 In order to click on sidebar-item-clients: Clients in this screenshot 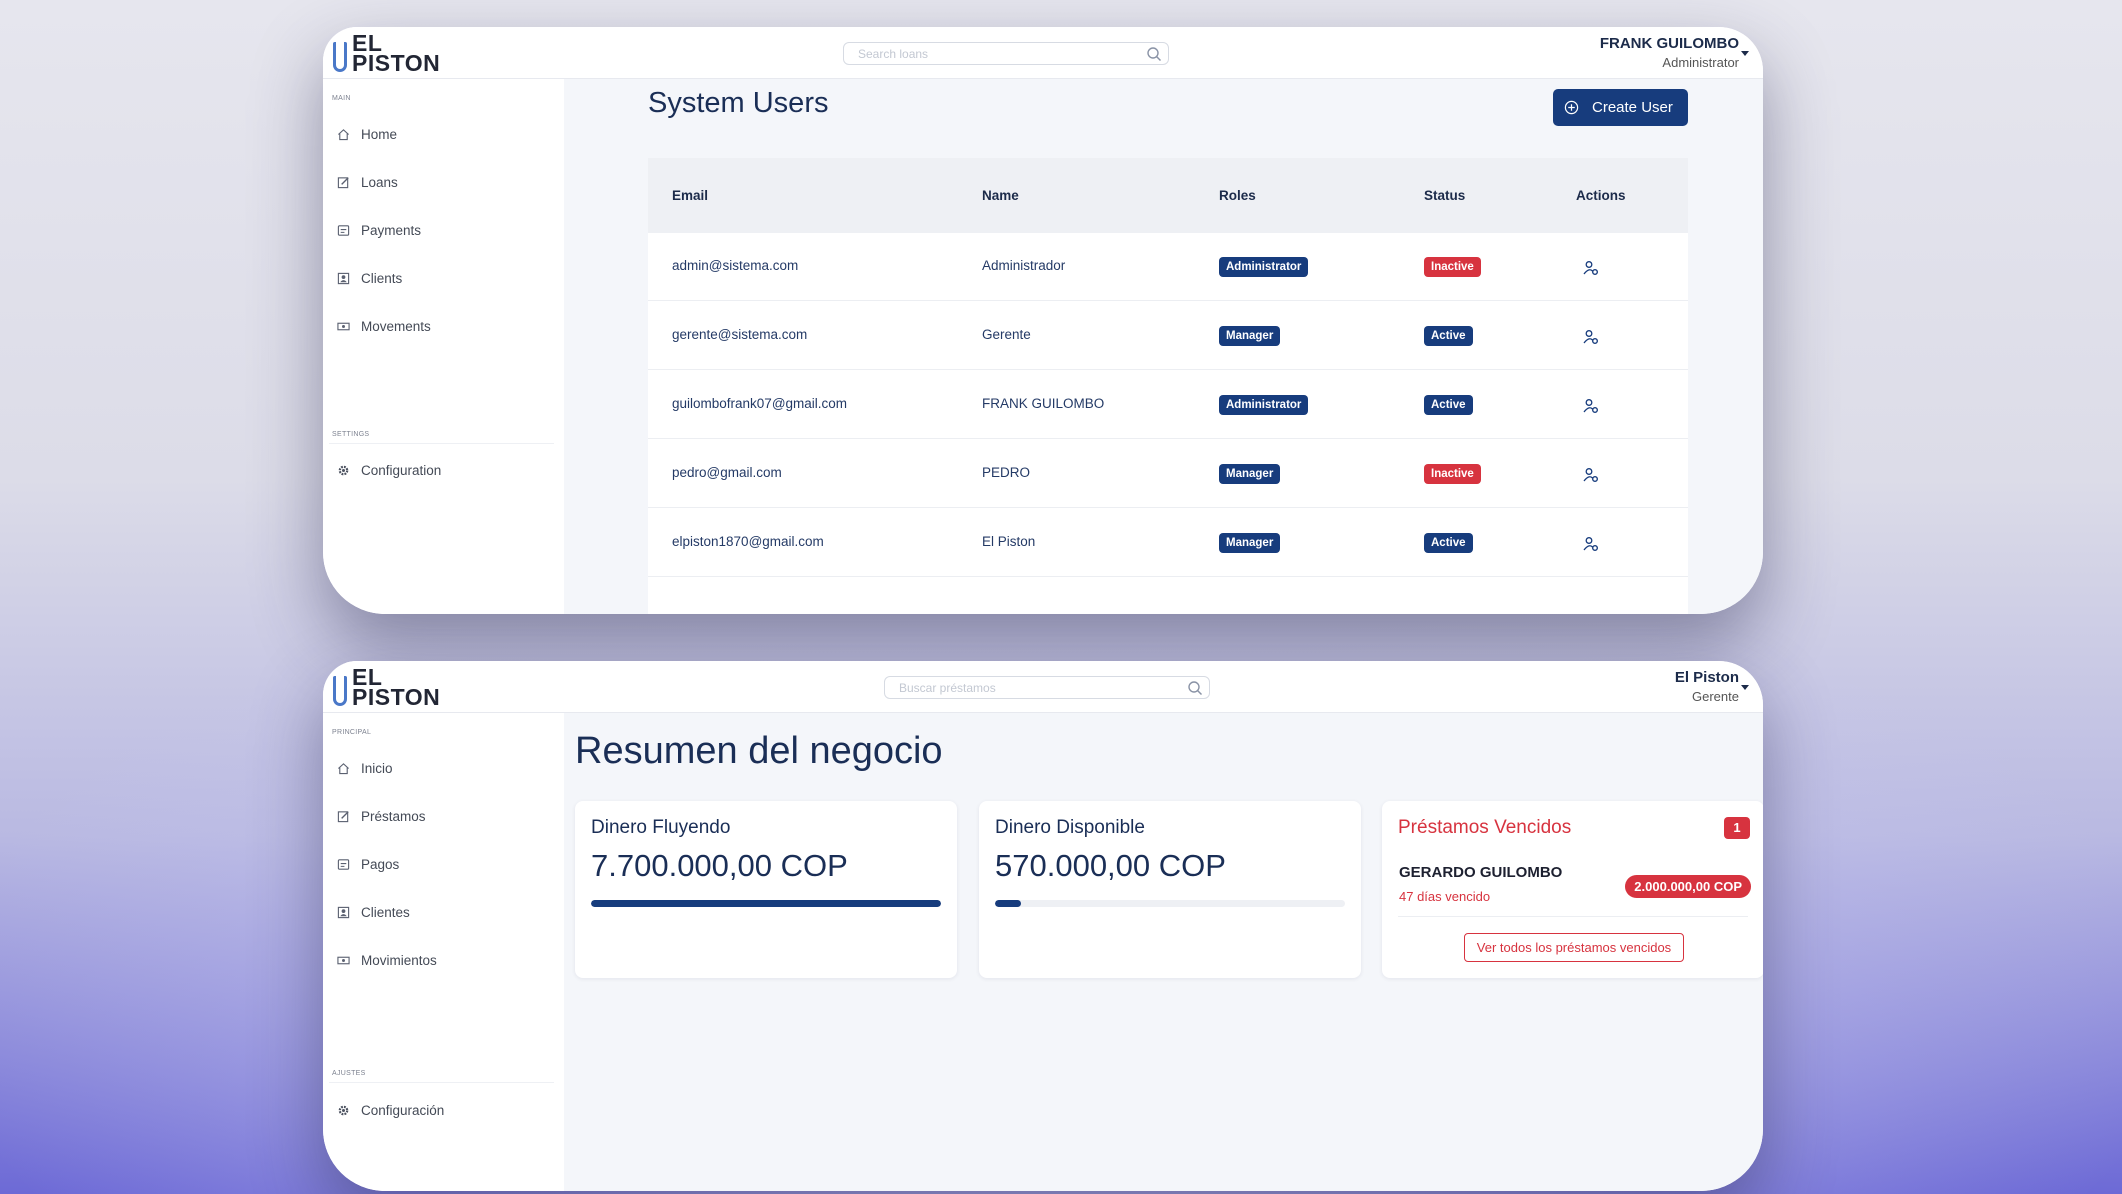, I will do `click(444, 279)`.